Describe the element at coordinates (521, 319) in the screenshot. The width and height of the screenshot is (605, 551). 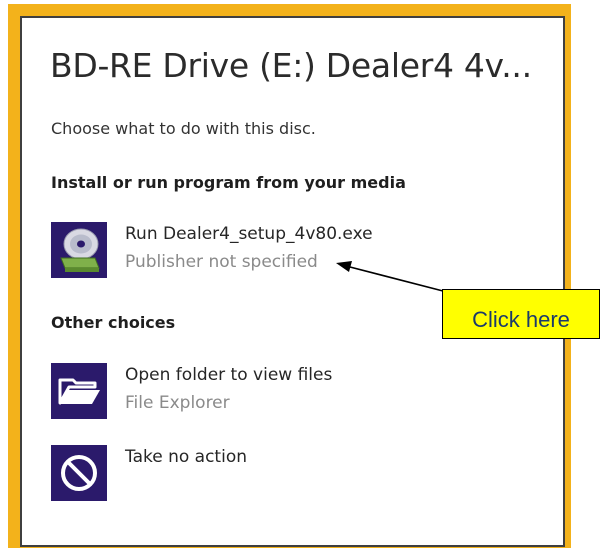
I see `callout-text: Click here` at that location.